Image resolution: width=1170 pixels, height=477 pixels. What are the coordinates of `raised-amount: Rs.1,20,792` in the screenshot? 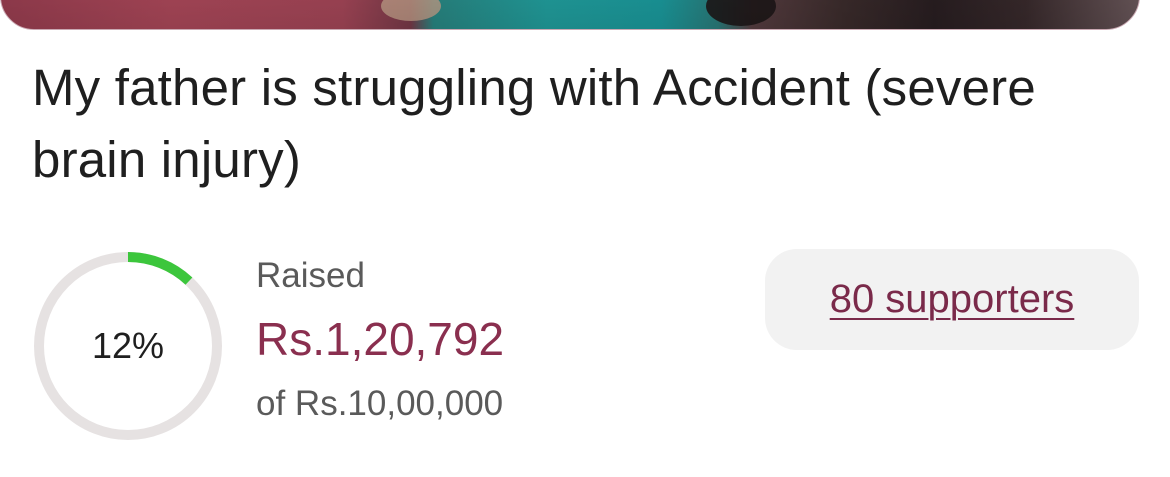 It's located at (380, 339).